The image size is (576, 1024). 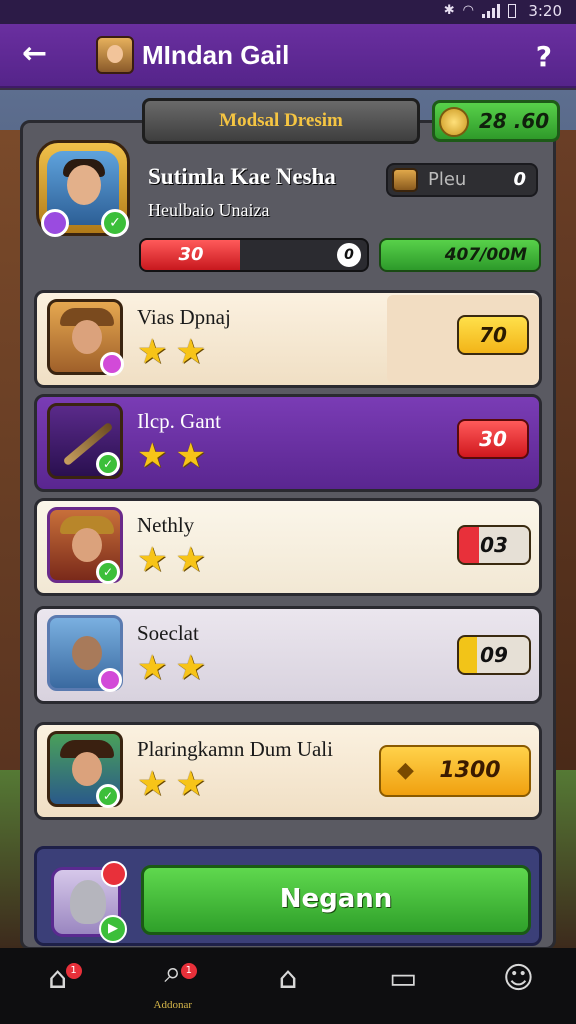 What do you see at coordinates (58, 978) in the screenshot?
I see `home-icon: ⌂` at bounding box center [58, 978].